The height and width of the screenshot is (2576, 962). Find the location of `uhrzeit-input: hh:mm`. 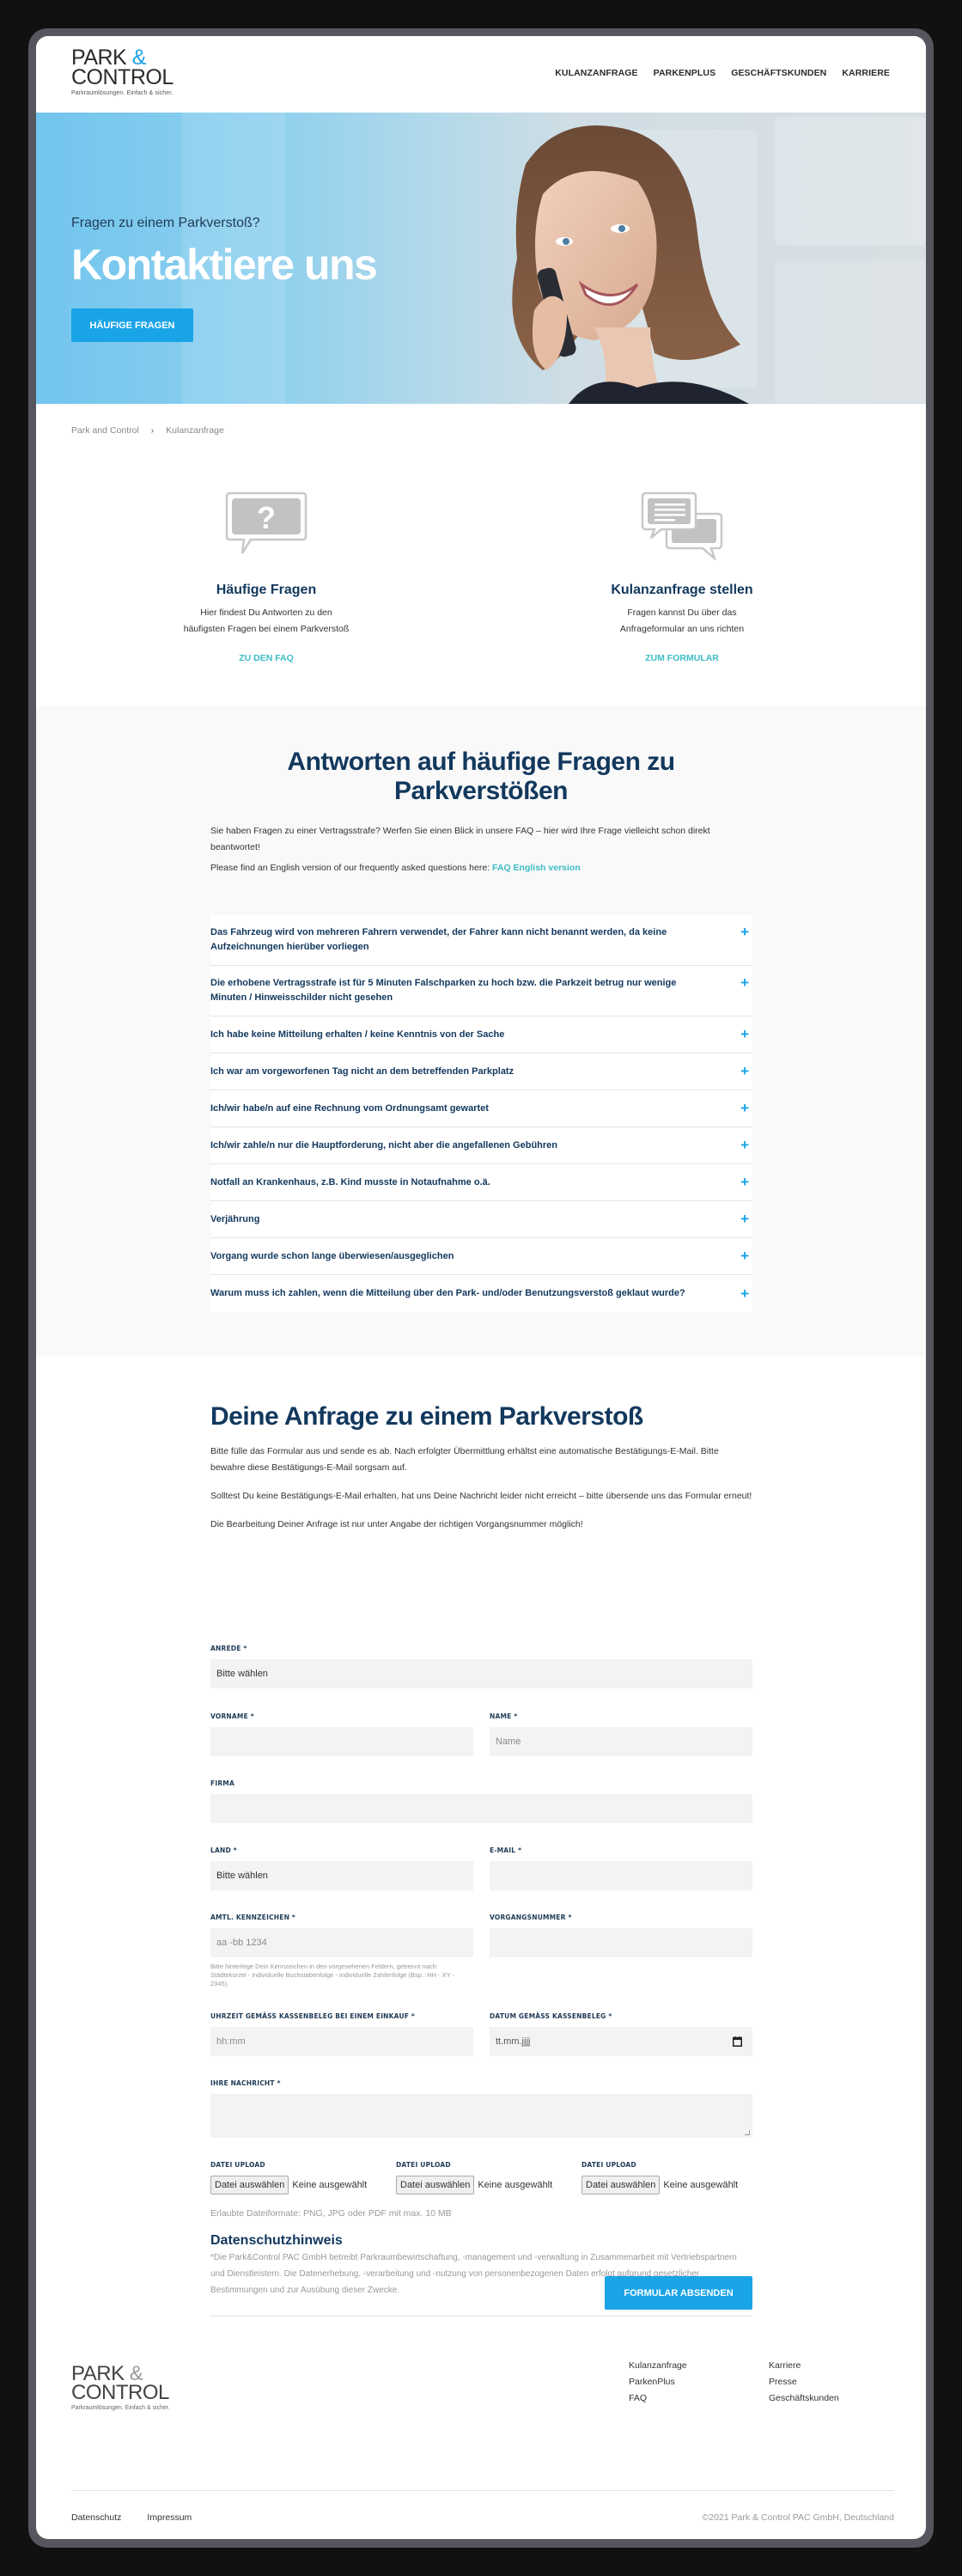

uhrzeit-input: hh:mm is located at coordinates (341, 2041).